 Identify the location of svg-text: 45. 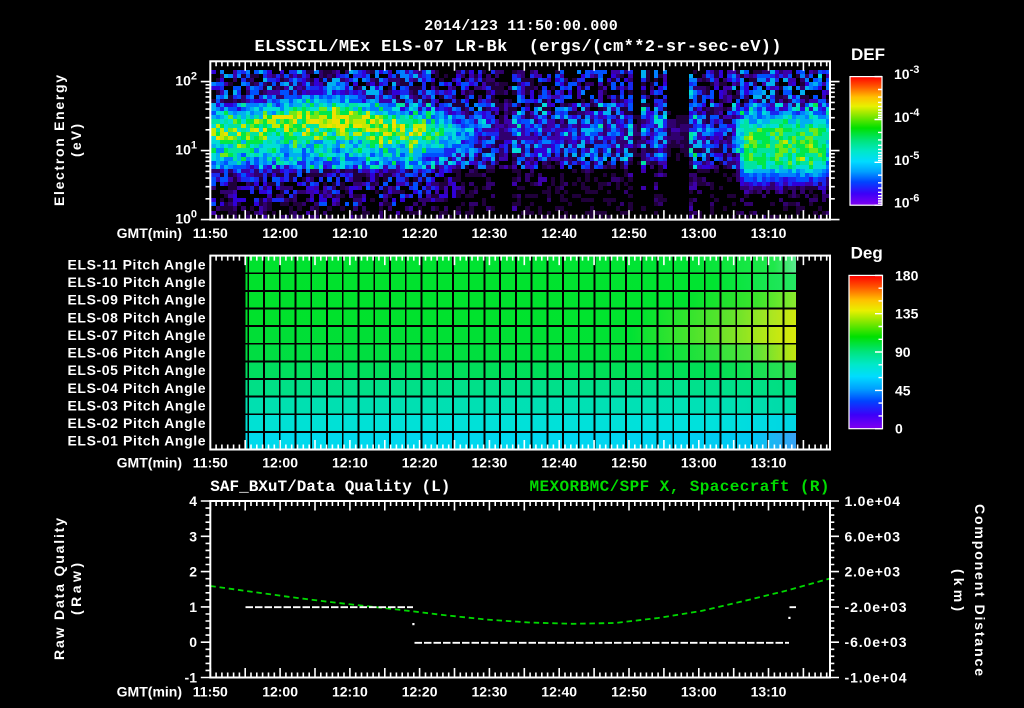
(903, 390).